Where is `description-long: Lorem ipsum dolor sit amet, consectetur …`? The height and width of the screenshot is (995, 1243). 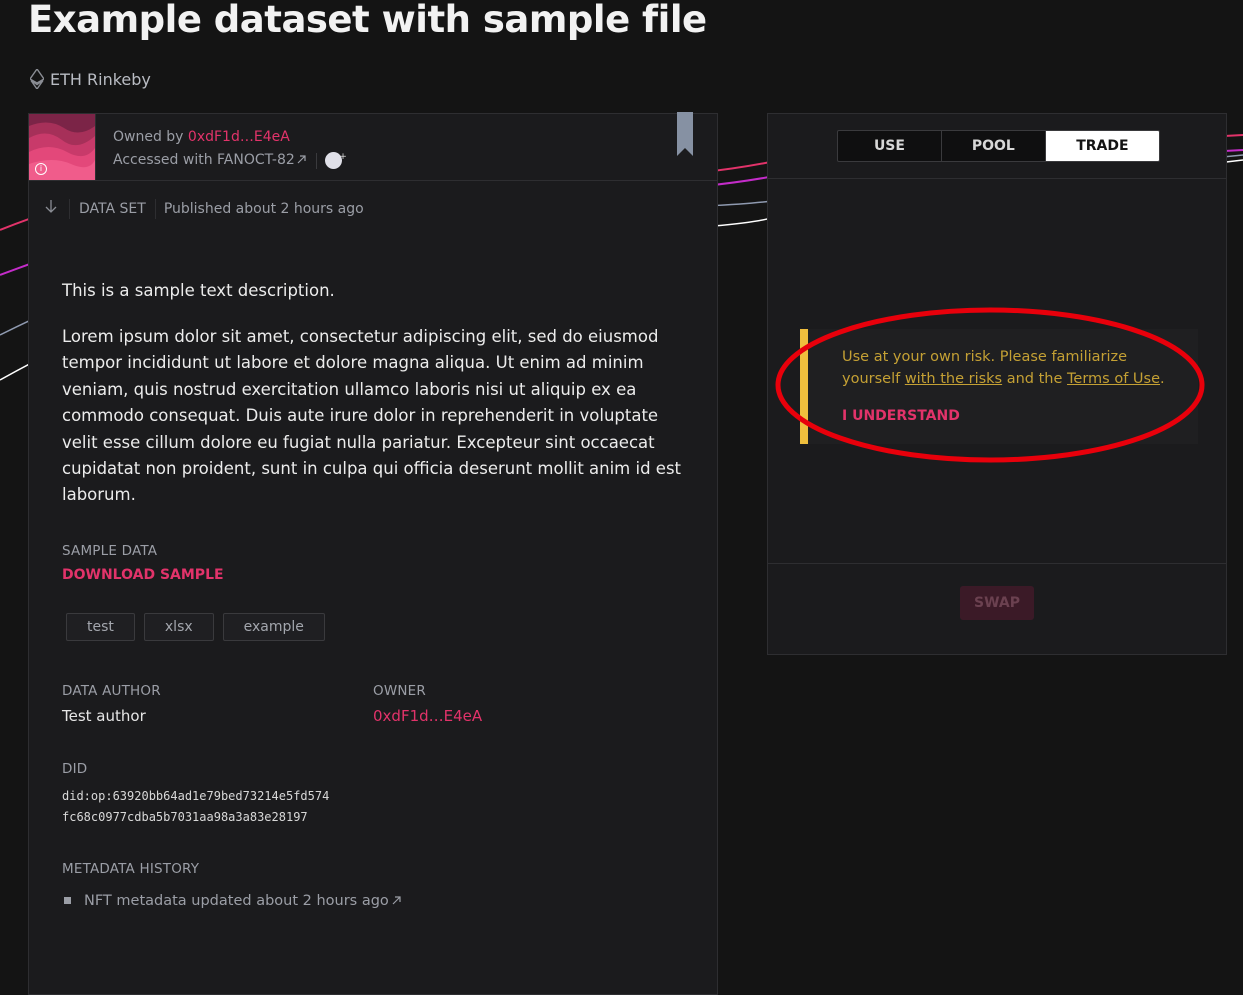 description-long: Lorem ipsum dolor sit amet, consectetur … is located at coordinates (372, 416).